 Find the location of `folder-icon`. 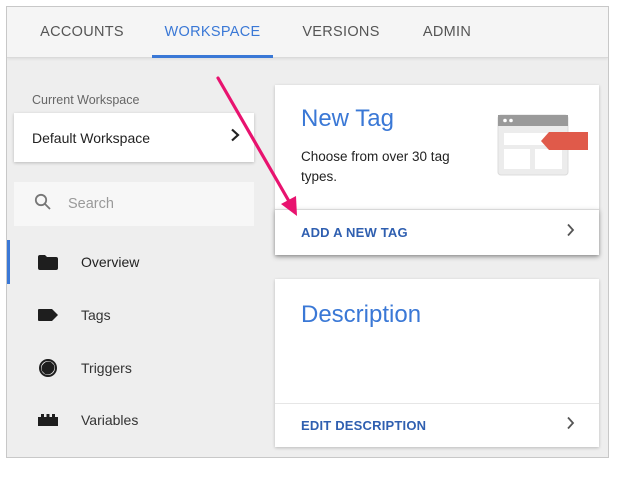

folder-icon is located at coordinates (48, 262).